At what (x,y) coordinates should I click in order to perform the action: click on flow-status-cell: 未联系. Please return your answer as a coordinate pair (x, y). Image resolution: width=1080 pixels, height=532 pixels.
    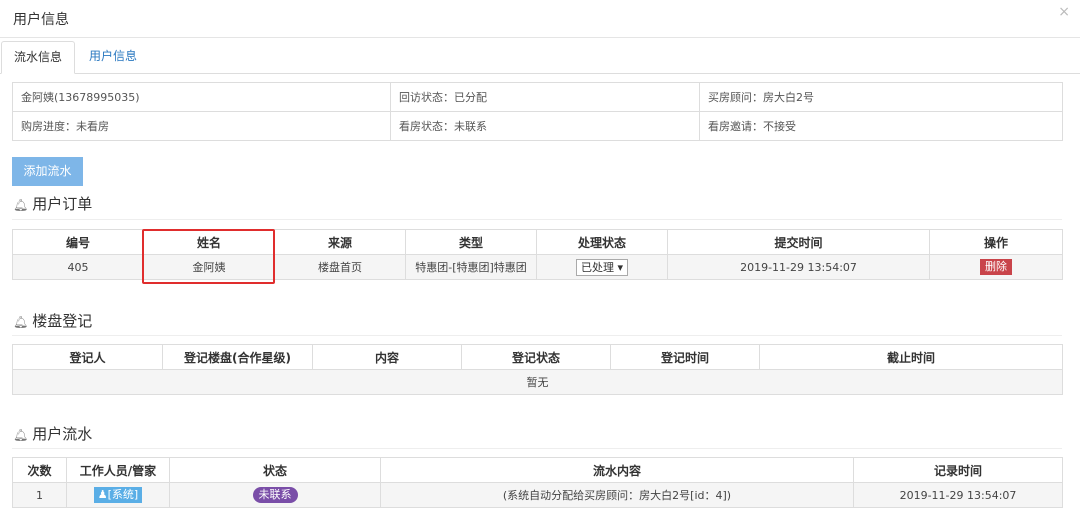
    Looking at the image, I should click on (275, 495).